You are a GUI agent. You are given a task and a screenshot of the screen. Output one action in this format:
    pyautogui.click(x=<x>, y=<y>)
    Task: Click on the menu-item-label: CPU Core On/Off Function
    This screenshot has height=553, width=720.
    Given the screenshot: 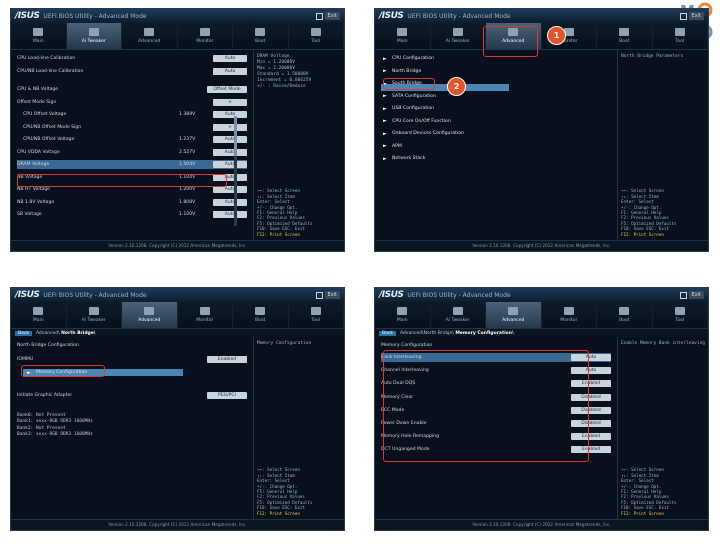 What is the action you would take?
    pyautogui.click(x=421, y=121)
    